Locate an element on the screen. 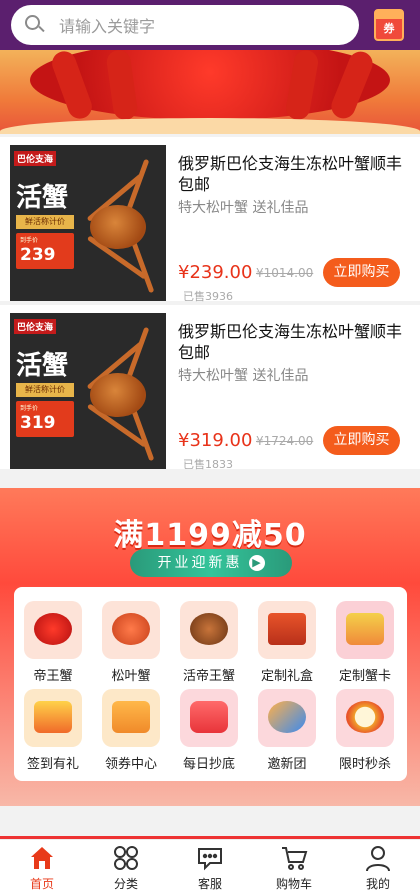 The height and width of the screenshot is (894, 420). category-item-snow-crab: 松叶蟹 is located at coordinates (131, 646).